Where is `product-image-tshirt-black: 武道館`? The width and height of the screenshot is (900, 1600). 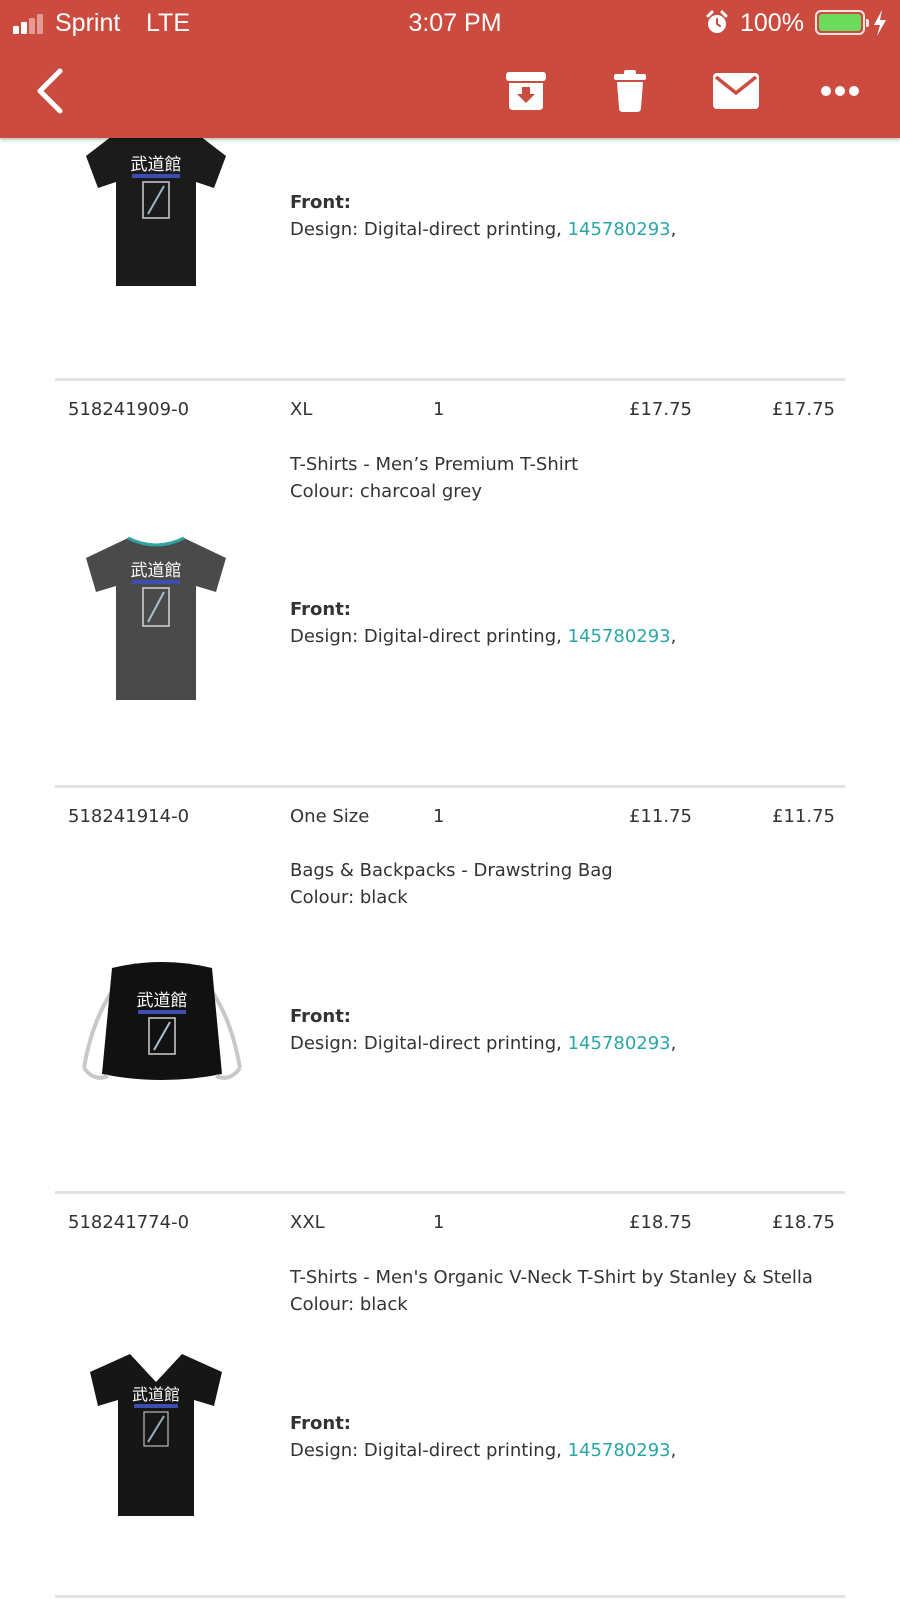
product-image-tshirt-black: 武道館 is located at coordinates (156, 211).